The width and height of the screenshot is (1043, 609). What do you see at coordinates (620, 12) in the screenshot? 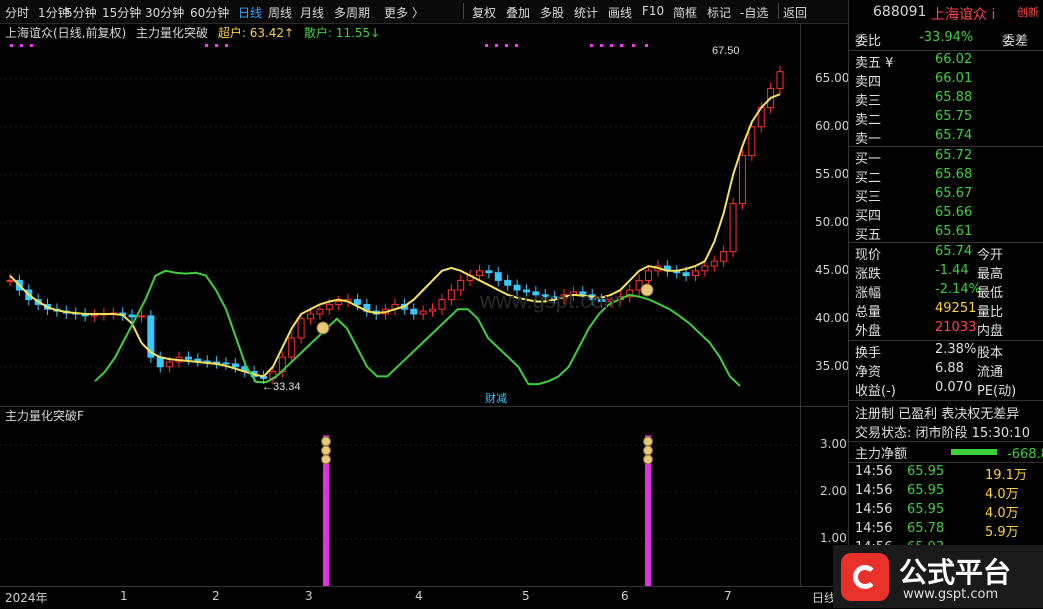
I see `tool-draw-line: 画线` at bounding box center [620, 12].